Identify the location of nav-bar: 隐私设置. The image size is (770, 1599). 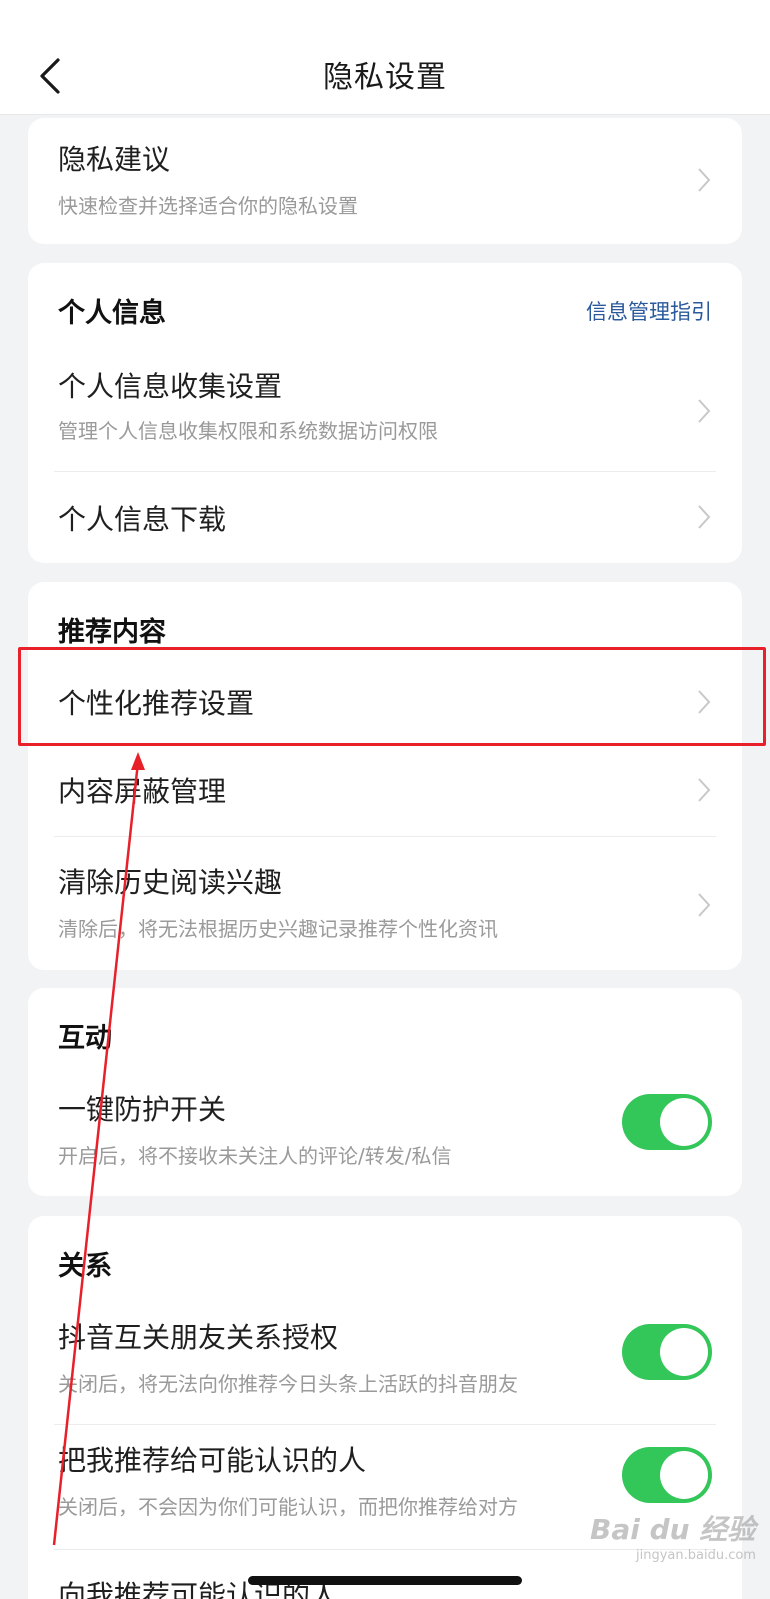
(385, 57).